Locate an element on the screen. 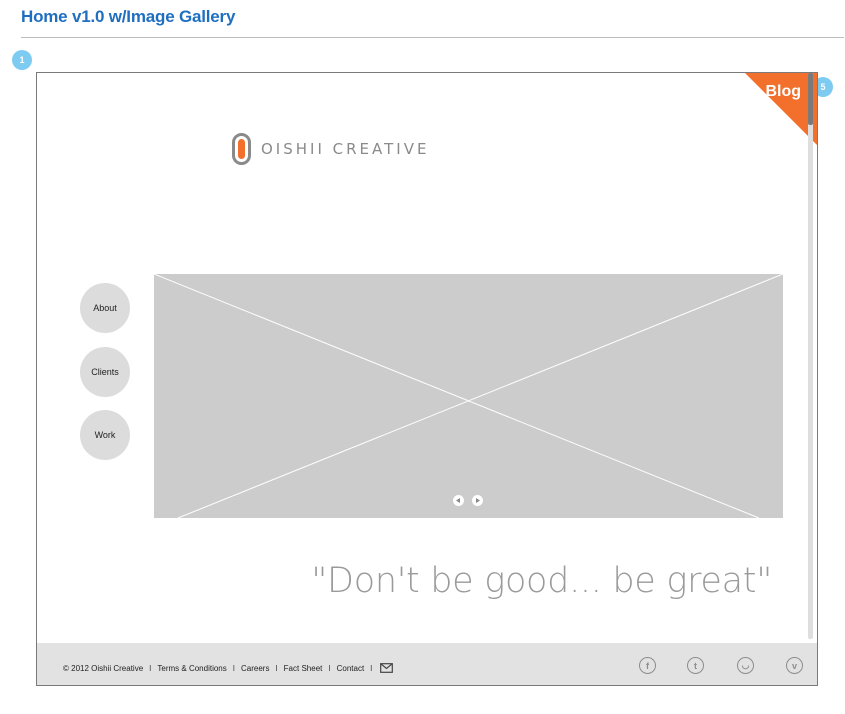 This screenshot has width=845, height=714. footer-link-terms: Terms & Conditions is located at coordinates (191, 668).